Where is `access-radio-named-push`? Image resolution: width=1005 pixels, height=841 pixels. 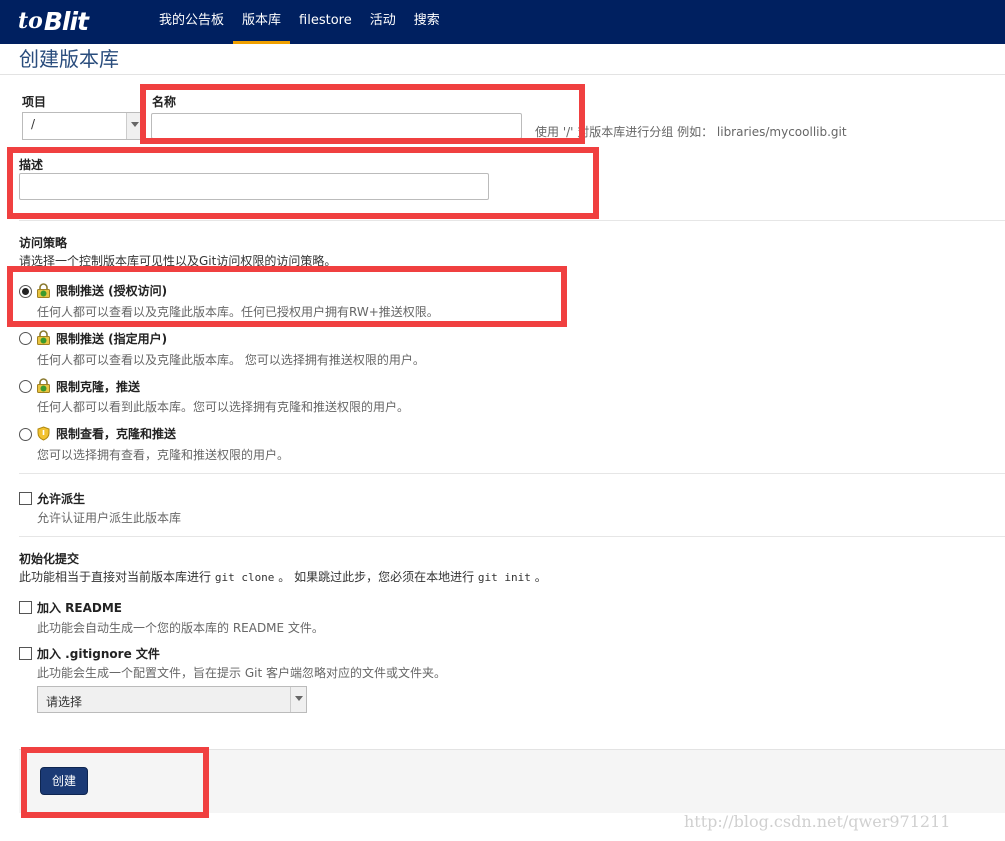
access-radio-named-push is located at coordinates (25, 338).